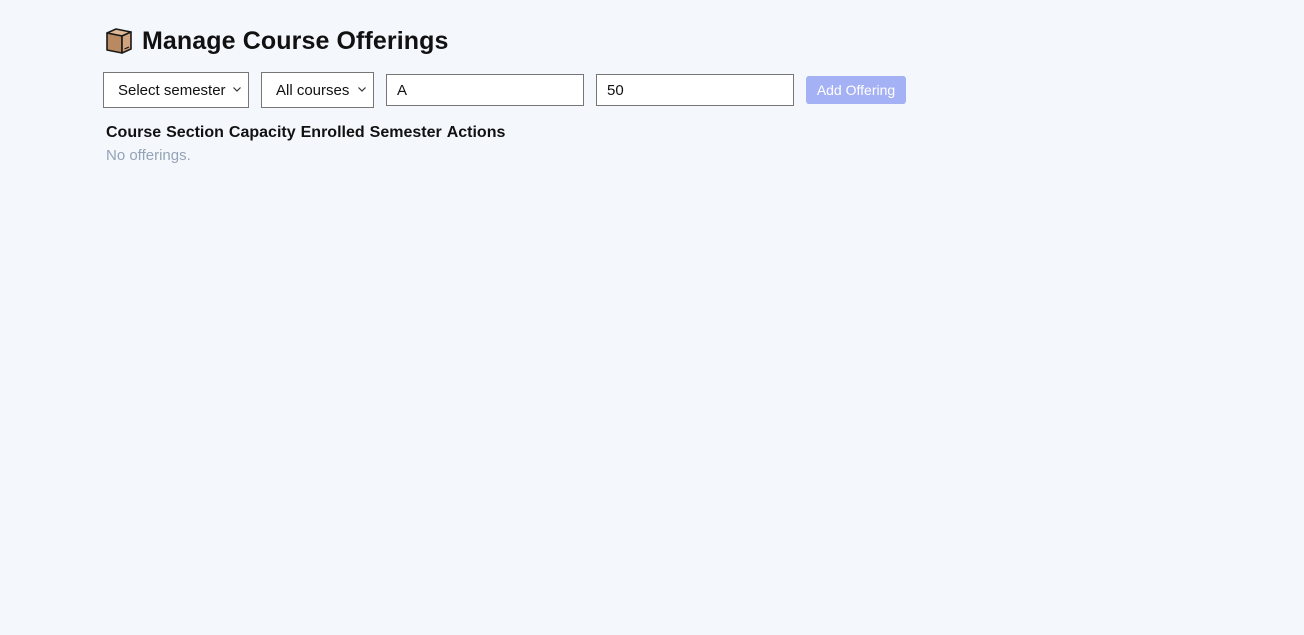  Describe the element at coordinates (402, 90) in the screenshot. I see `section-input-value: A` at that location.